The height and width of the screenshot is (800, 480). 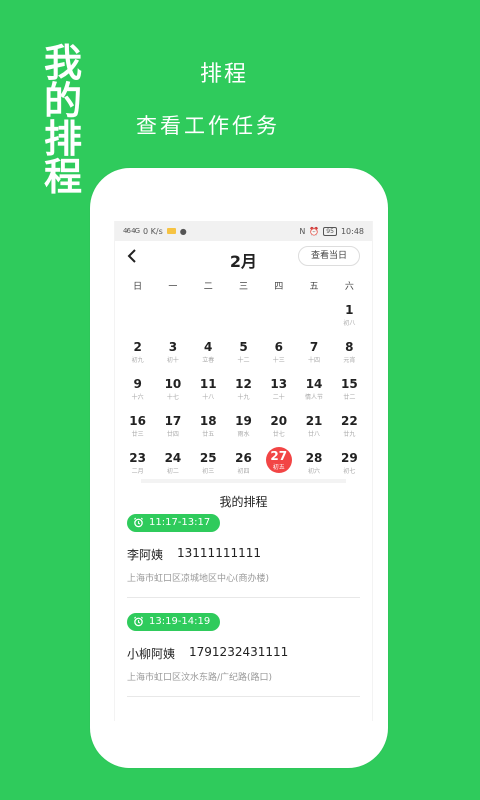 What do you see at coordinates (349, 347) in the screenshot?
I see `day-number: 8` at bounding box center [349, 347].